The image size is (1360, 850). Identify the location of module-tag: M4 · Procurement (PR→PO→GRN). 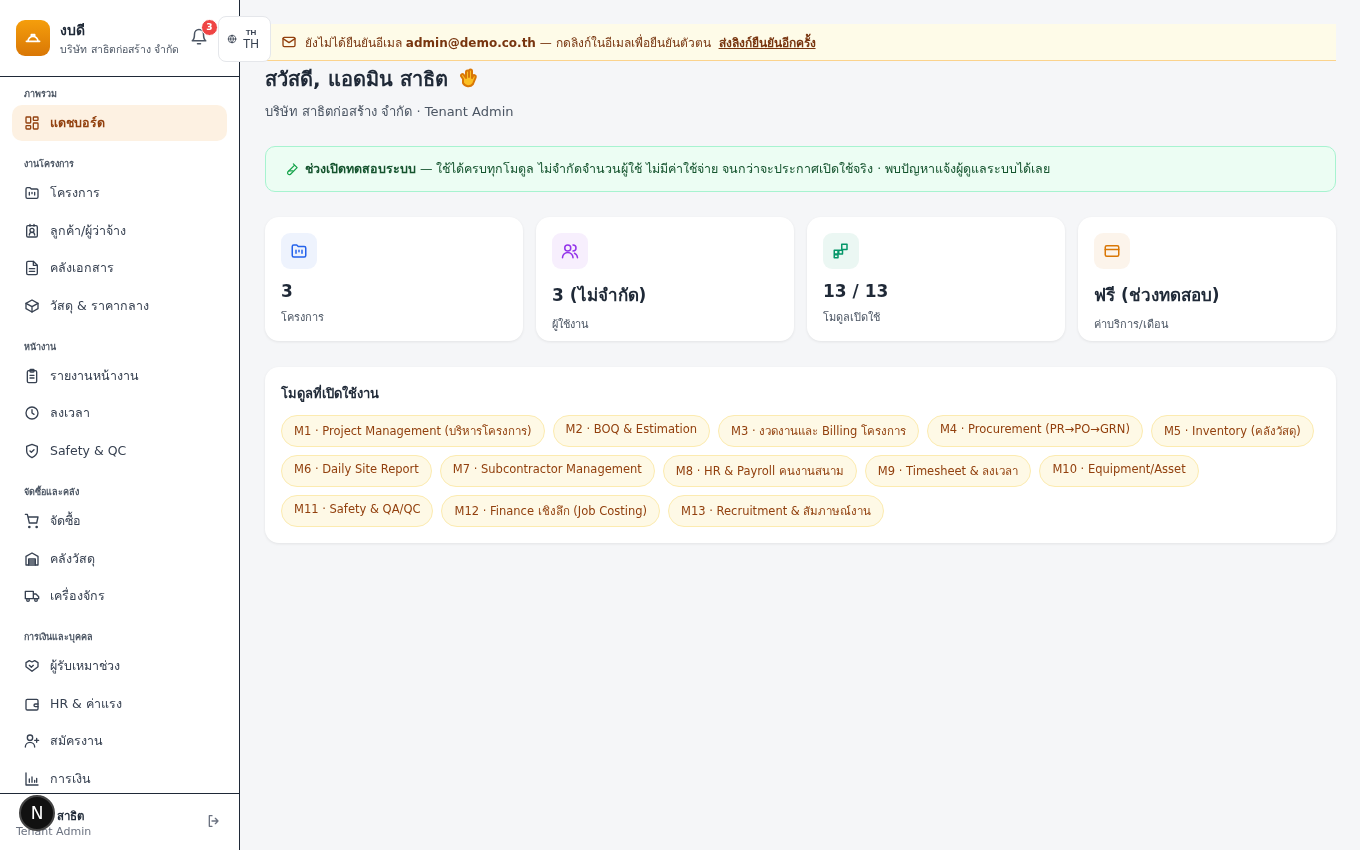
(1034, 431).